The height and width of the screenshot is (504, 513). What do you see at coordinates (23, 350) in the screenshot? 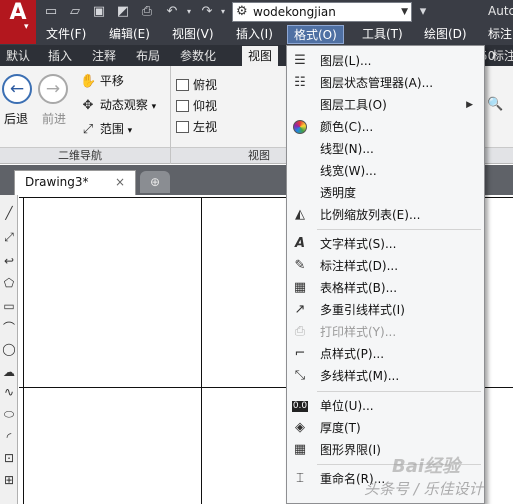
I see `drawing-line-left` at bounding box center [23, 350].